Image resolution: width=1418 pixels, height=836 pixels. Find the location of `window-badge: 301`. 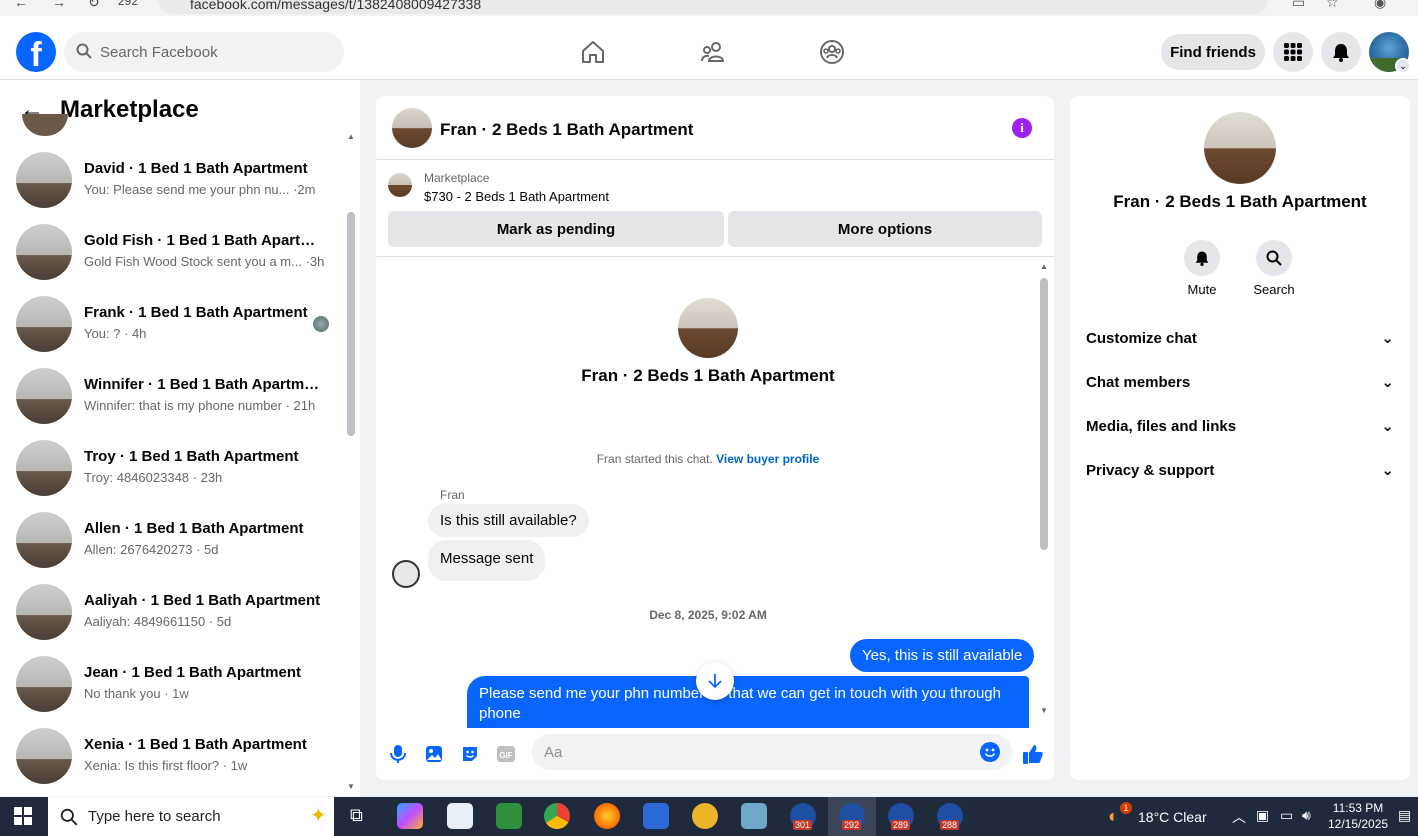

window-badge: 301 is located at coordinates (803, 825).